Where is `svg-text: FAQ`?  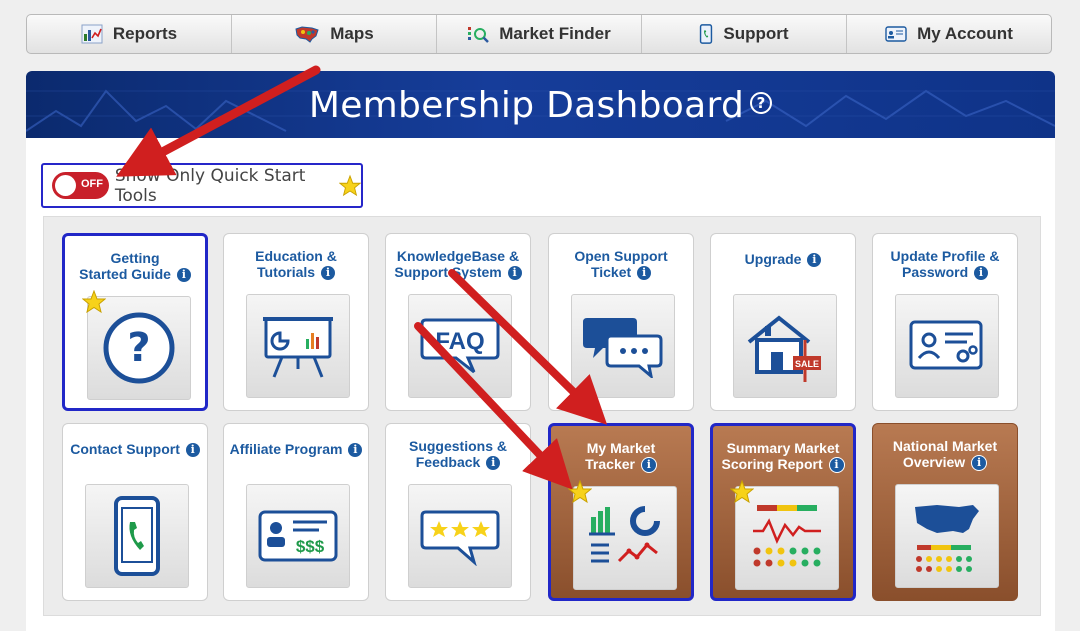
svg-text: FAQ is located at coordinates (459, 341).